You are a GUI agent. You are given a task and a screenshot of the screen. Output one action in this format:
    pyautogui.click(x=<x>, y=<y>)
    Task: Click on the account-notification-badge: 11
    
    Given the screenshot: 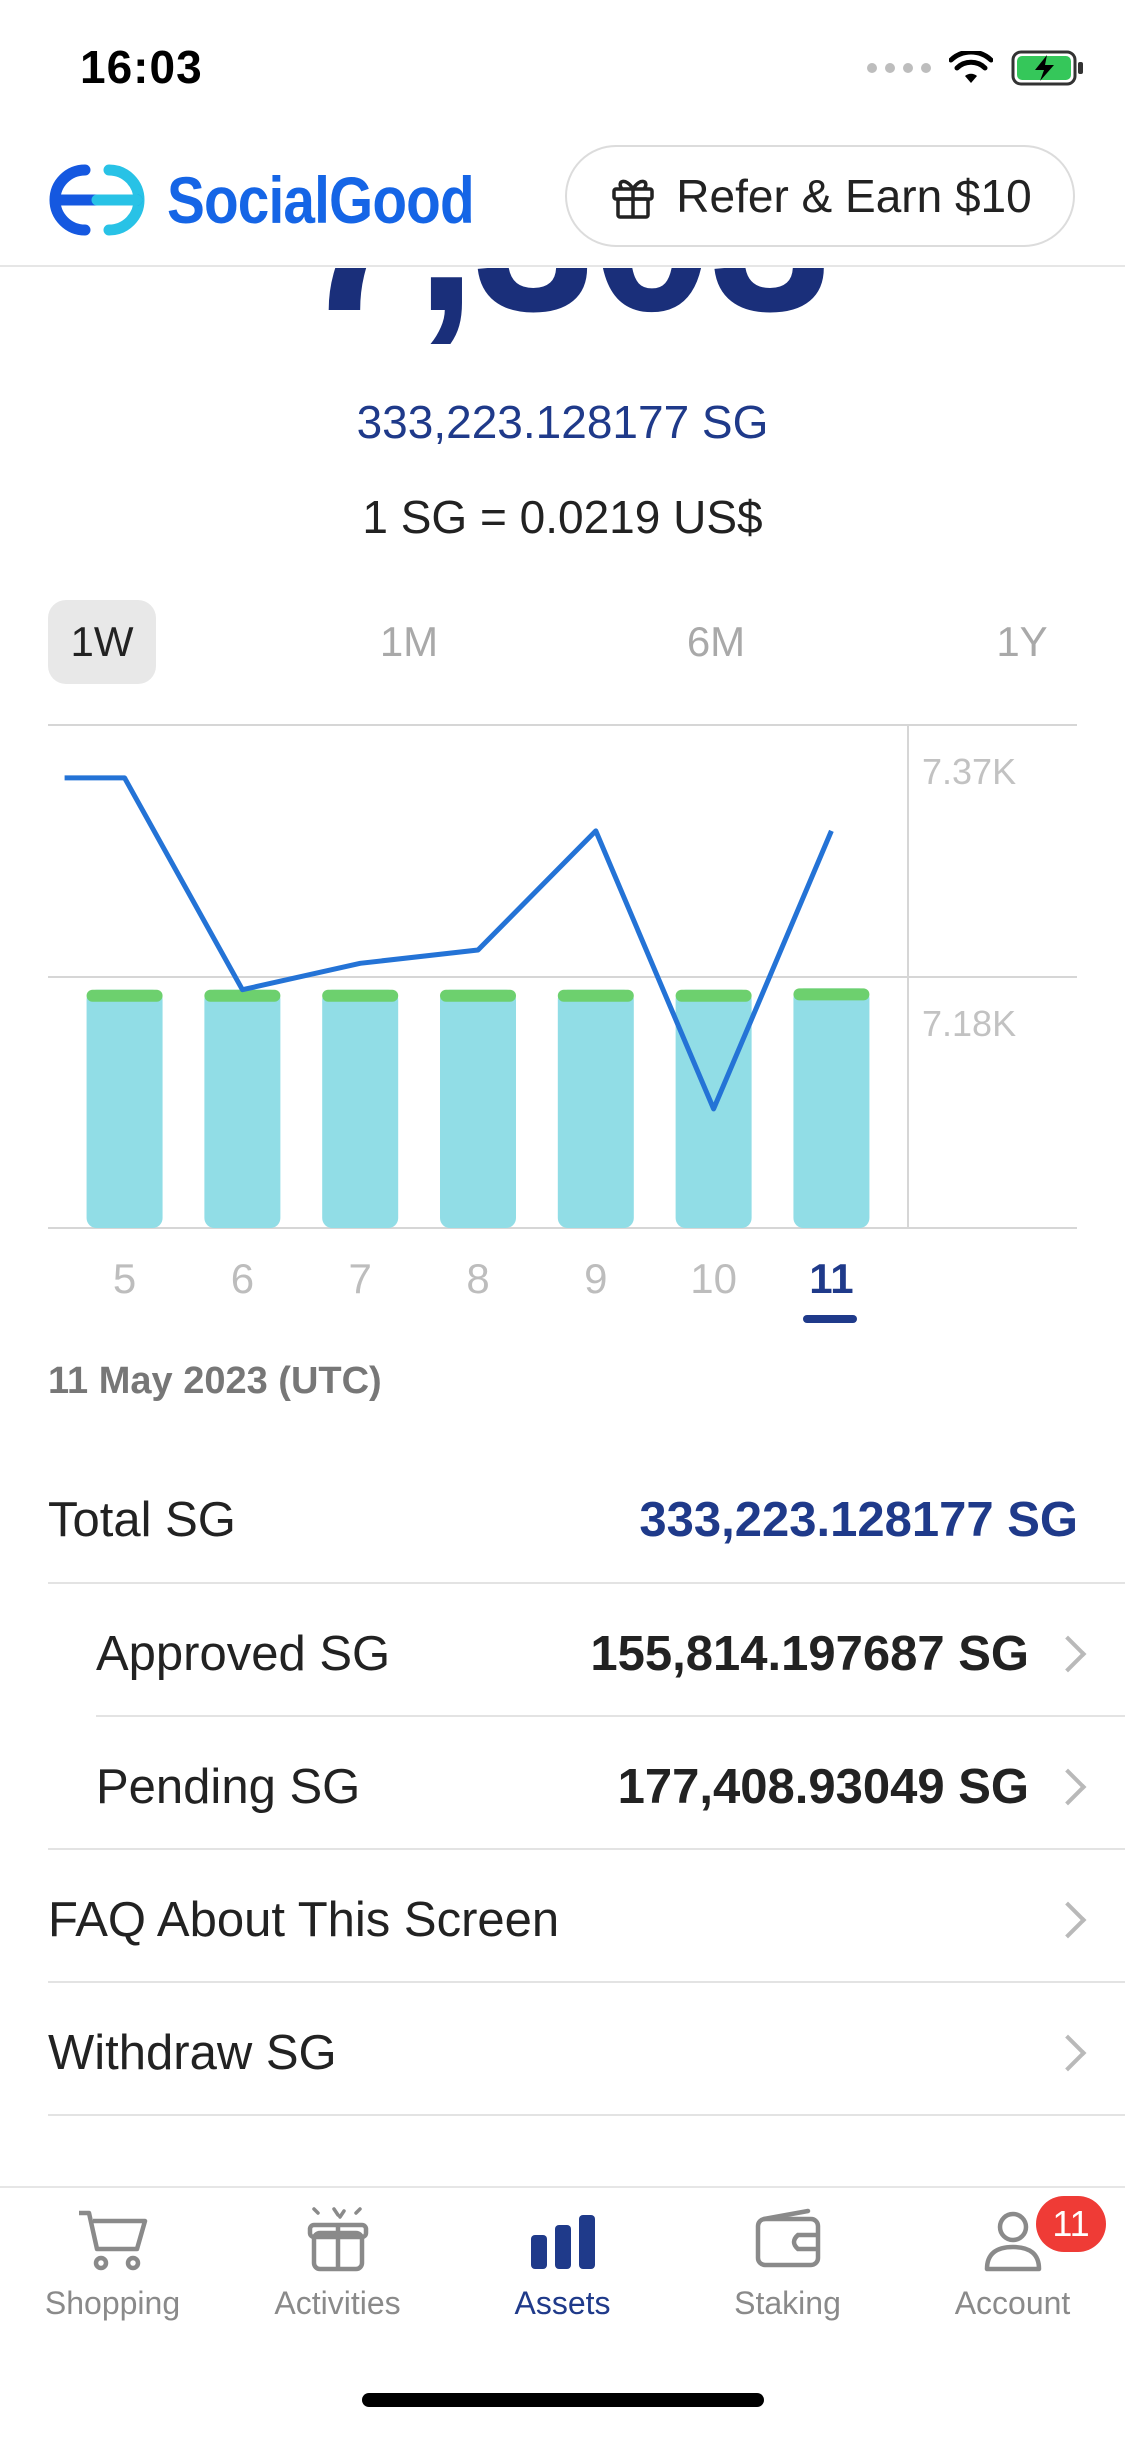 What is the action you would take?
    pyautogui.click(x=1071, y=2224)
    